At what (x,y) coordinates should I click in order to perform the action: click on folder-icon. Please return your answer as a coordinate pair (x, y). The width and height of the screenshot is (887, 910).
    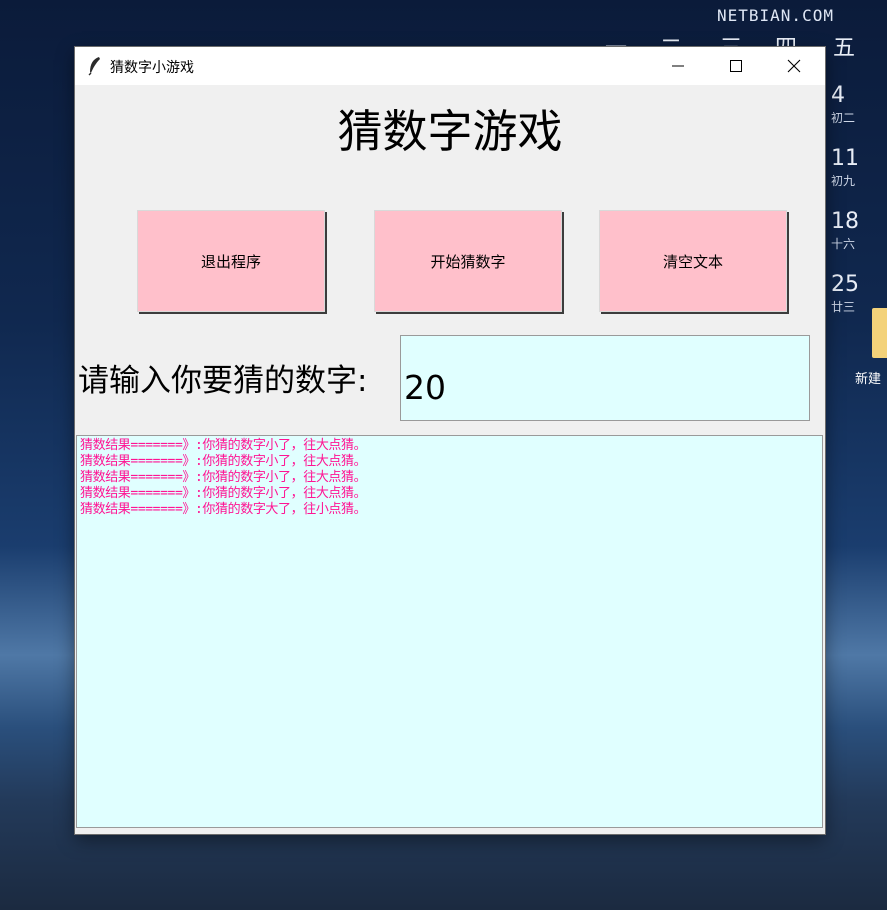
    Looking at the image, I should click on (879, 333).